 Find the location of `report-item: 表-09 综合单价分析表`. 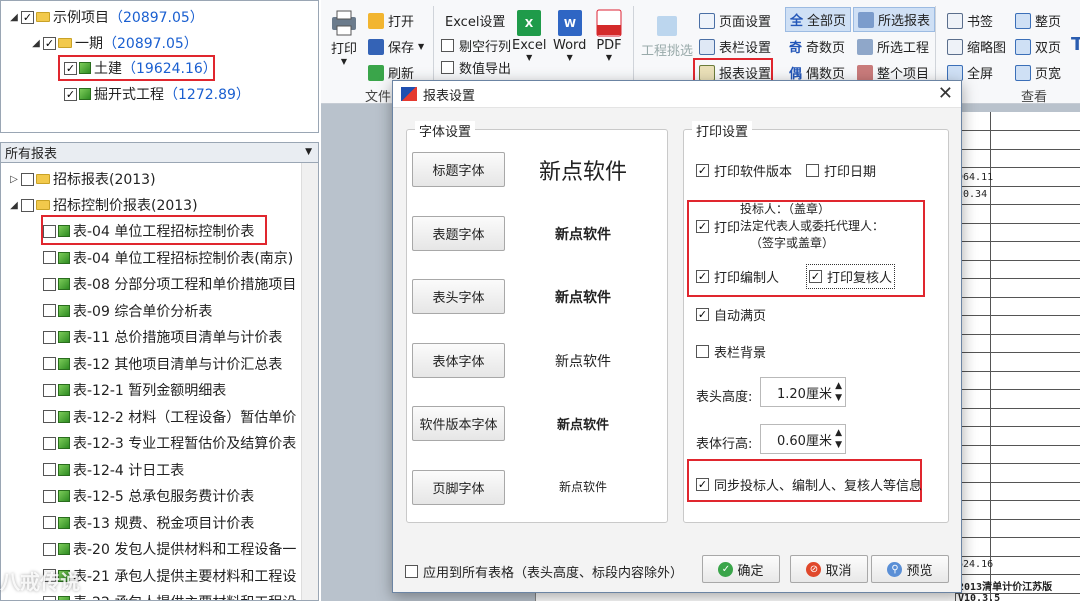

report-item: 表-09 综合单价分析表 is located at coordinates (127, 311).